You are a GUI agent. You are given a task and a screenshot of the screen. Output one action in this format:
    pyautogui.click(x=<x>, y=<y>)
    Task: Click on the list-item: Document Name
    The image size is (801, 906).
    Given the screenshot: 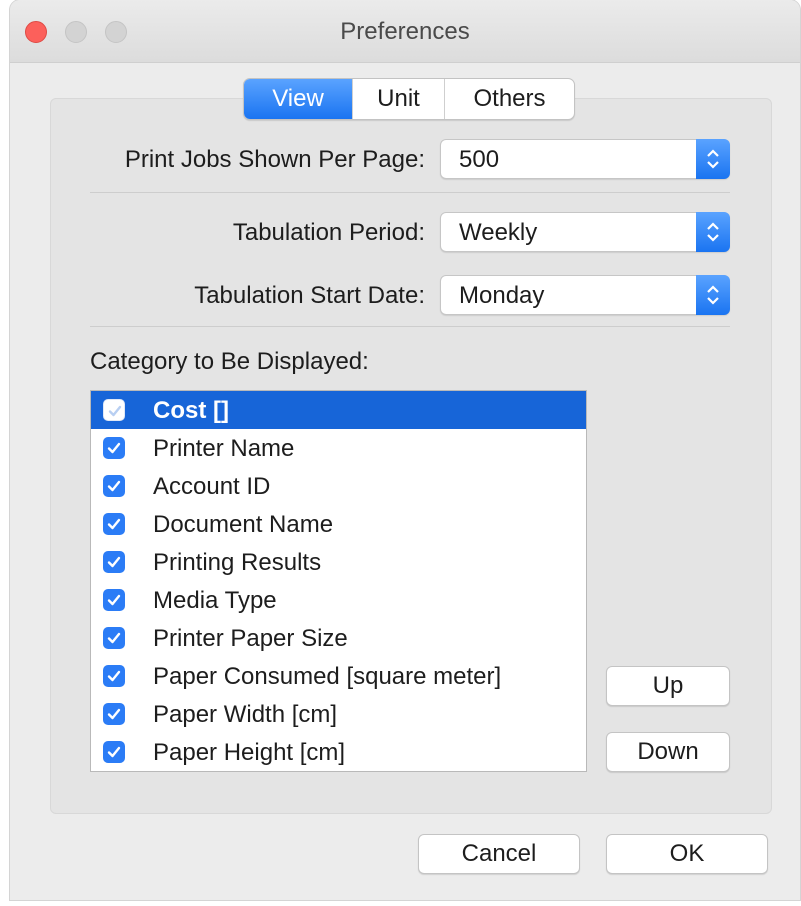 What is the action you would take?
    pyautogui.click(x=338, y=524)
    